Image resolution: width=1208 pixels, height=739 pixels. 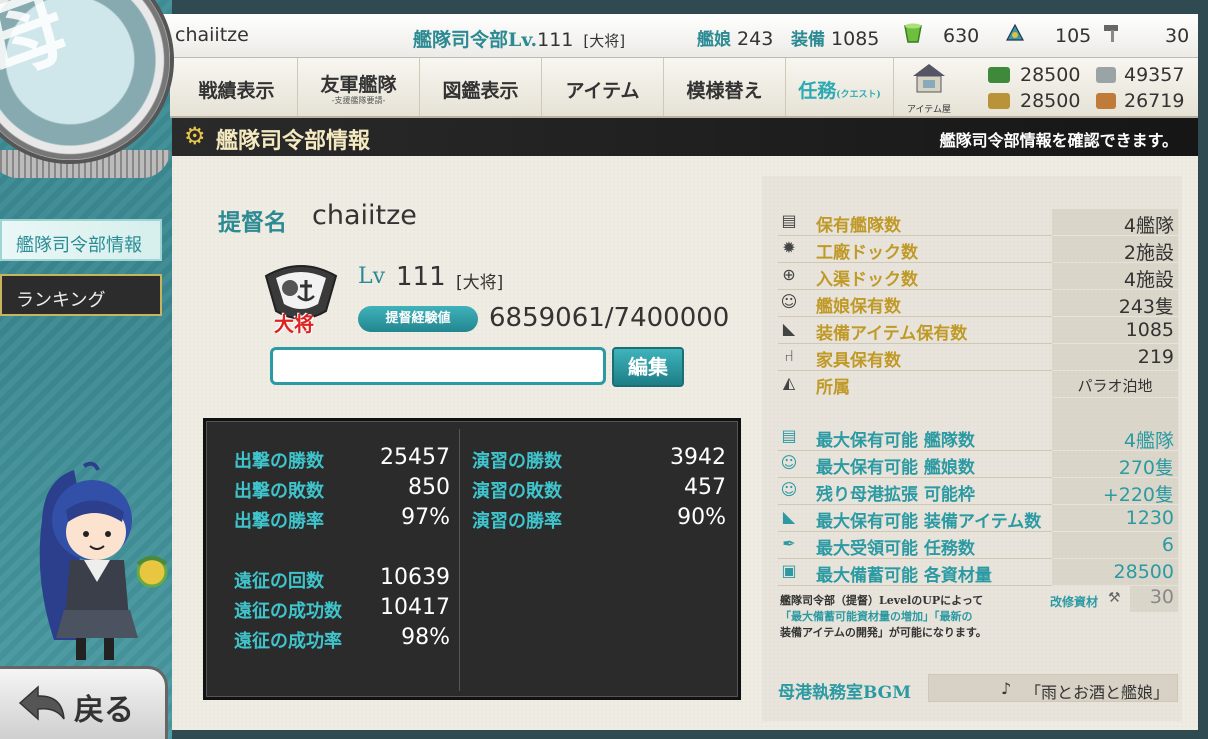 What do you see at coordinates (555, 40) in the screenshot?
I see `hq-level-value: 111` at bounding box center [555, 40].